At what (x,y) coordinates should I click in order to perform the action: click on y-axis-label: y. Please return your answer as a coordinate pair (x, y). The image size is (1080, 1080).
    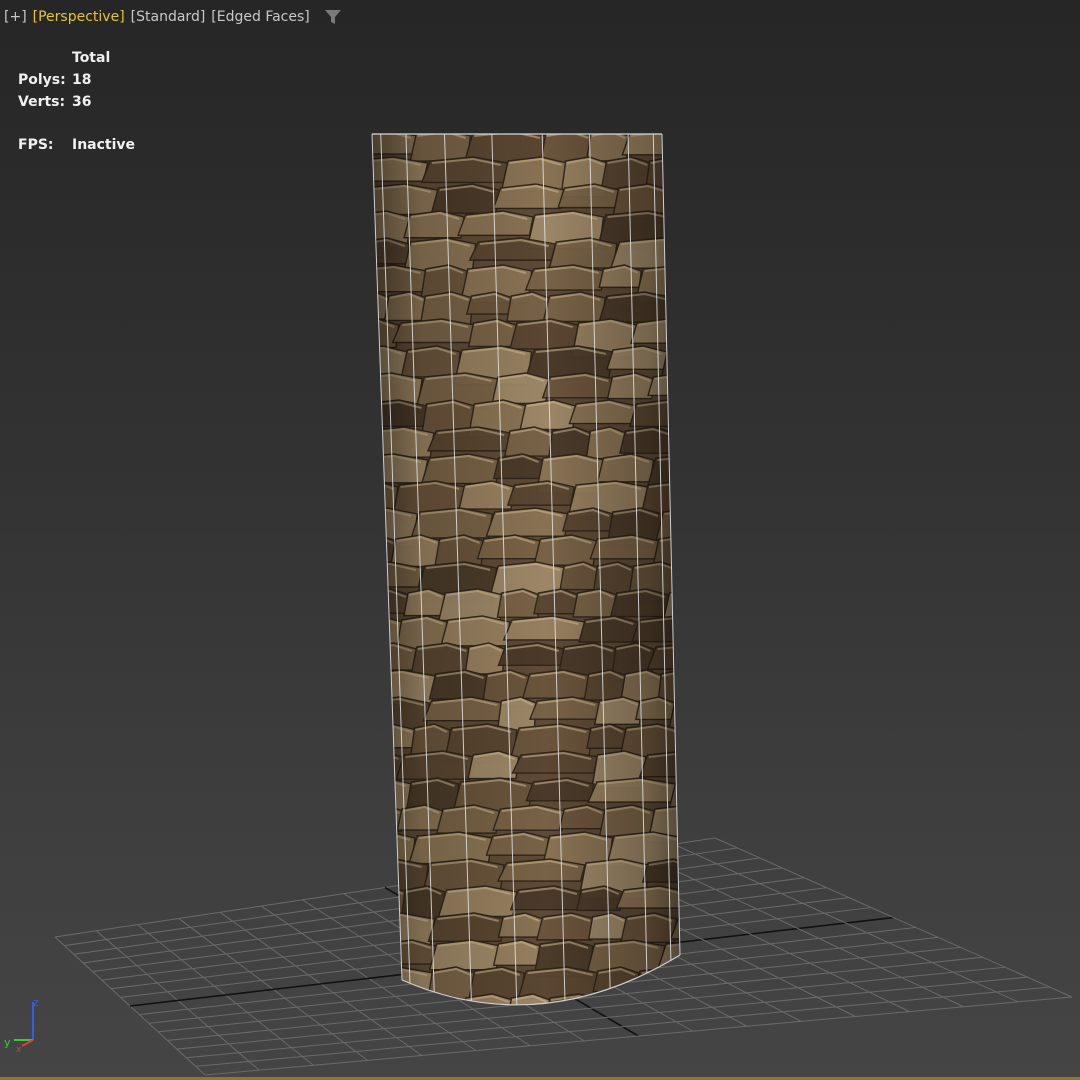
    Looking at the image, I should click on (7, 1042).